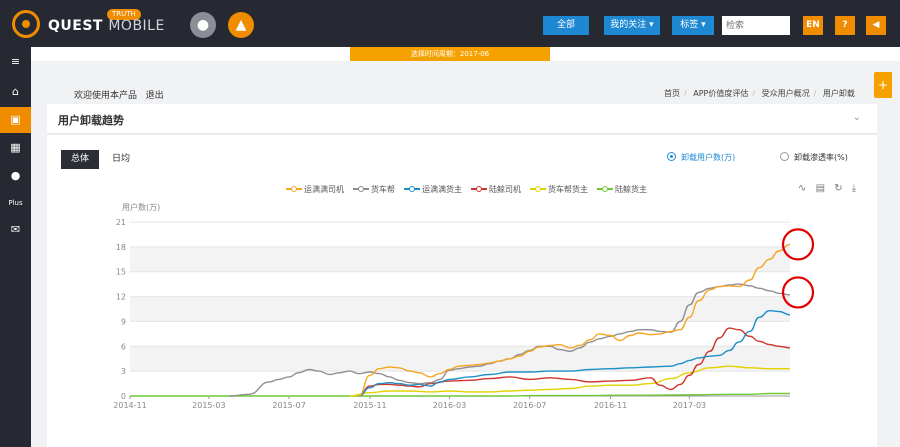 The width and height of the screenshot is (900, 447). What do you see at coordinates (450, 54) in the screenshot?
I see `period-selector: 选择时间周期：2017-06` at bounding box center [450, 54].